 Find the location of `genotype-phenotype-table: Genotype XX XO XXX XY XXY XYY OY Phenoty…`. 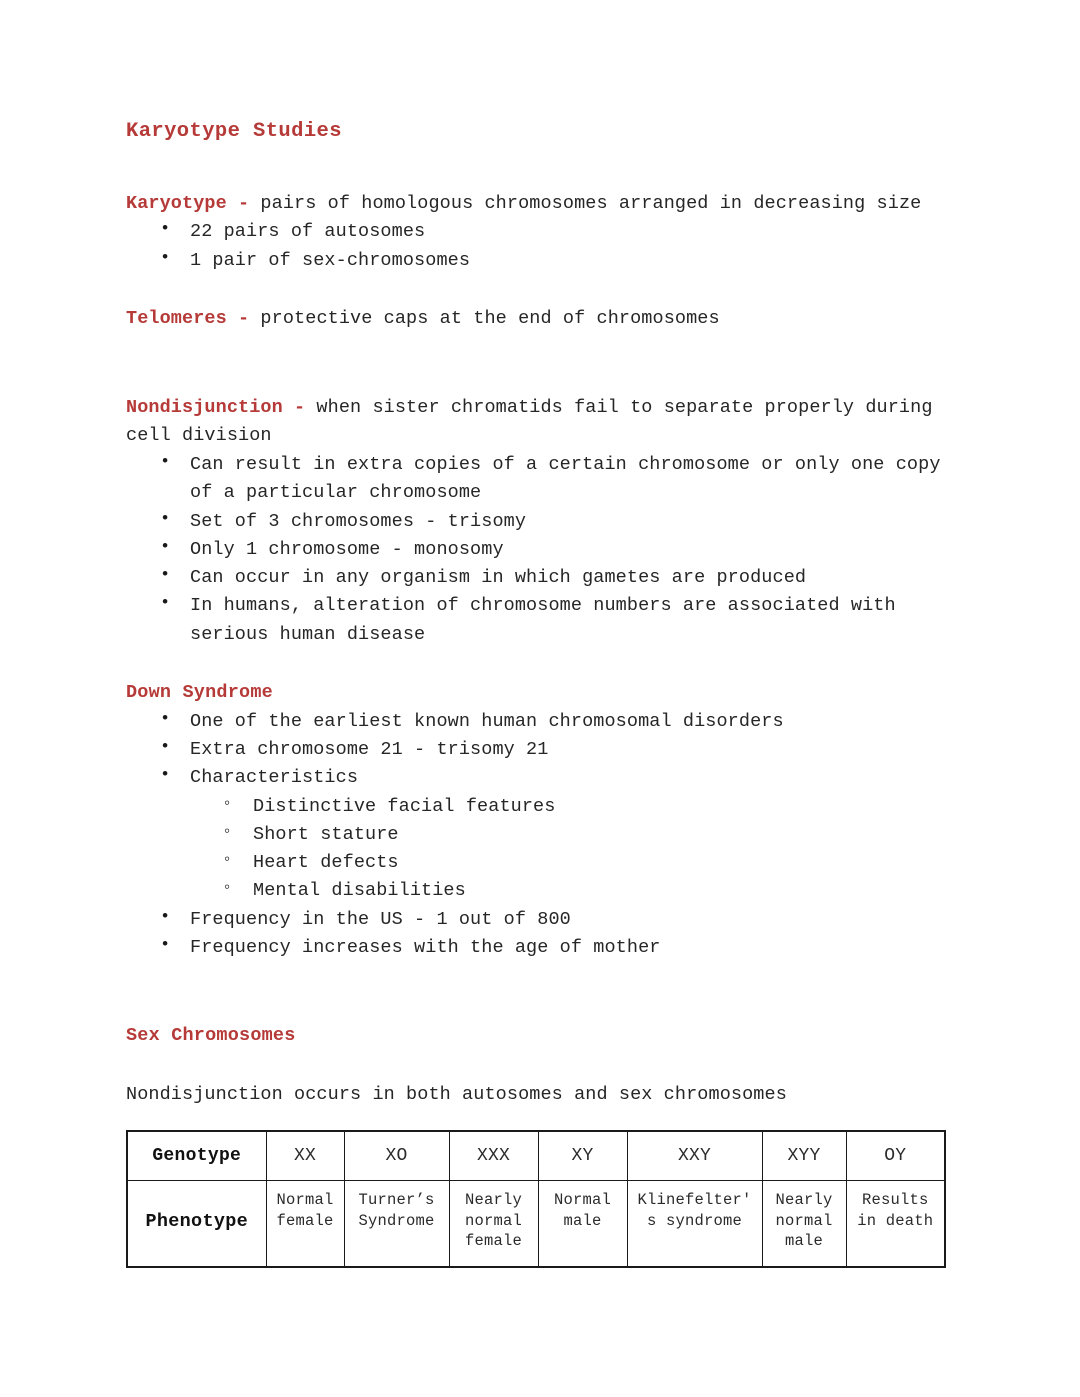

genotype-phenotype-table: Genotype XX XO XXX XY XXY XYY OY Phenoty… is located at coordinates (536, 1198).